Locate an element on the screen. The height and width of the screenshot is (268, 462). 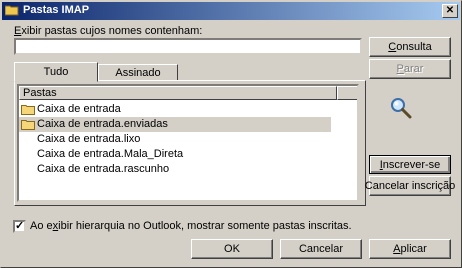
consulta-button: Consulta is located at coordinates (410, 47).